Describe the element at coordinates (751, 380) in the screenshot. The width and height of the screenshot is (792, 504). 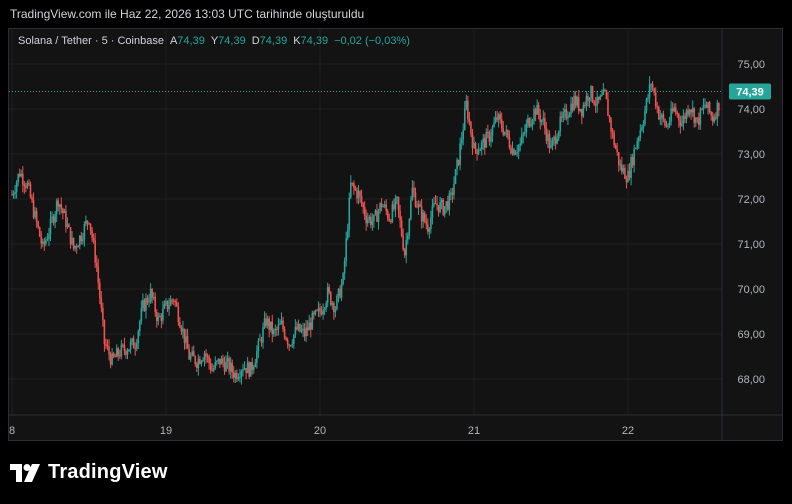
I see `y-tick-label: 68,00` at that location.